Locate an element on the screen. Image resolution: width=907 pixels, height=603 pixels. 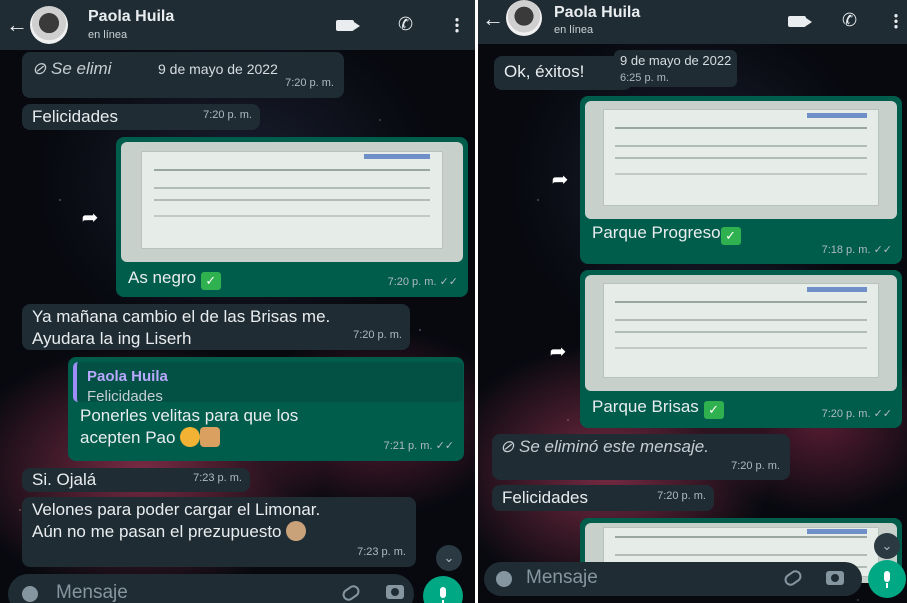
message-time: 6:25 p. m. is located at coordinates (644, 78).